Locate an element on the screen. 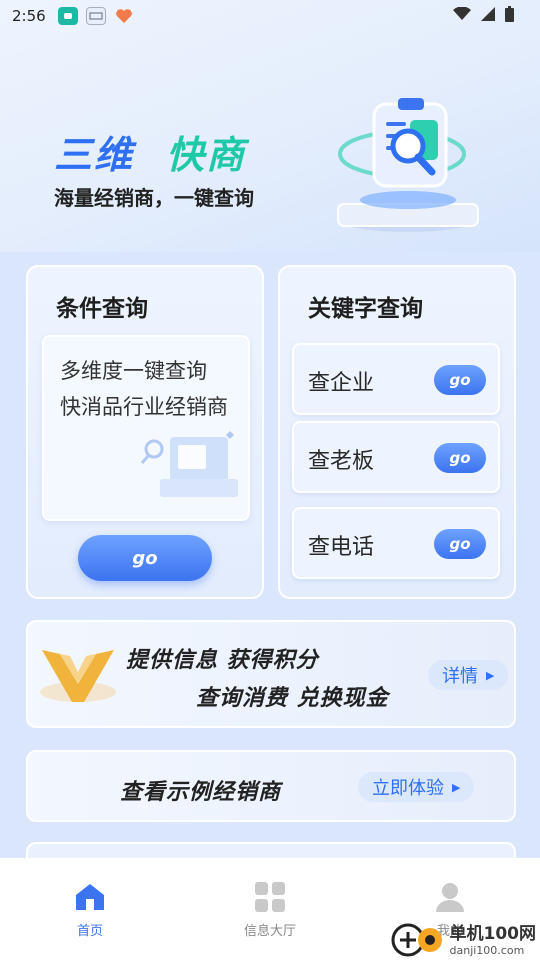 Image resolution: width=540 pixels, height=960 pixels. keyword-company-go-button: go is located at coordinates (460, 380).